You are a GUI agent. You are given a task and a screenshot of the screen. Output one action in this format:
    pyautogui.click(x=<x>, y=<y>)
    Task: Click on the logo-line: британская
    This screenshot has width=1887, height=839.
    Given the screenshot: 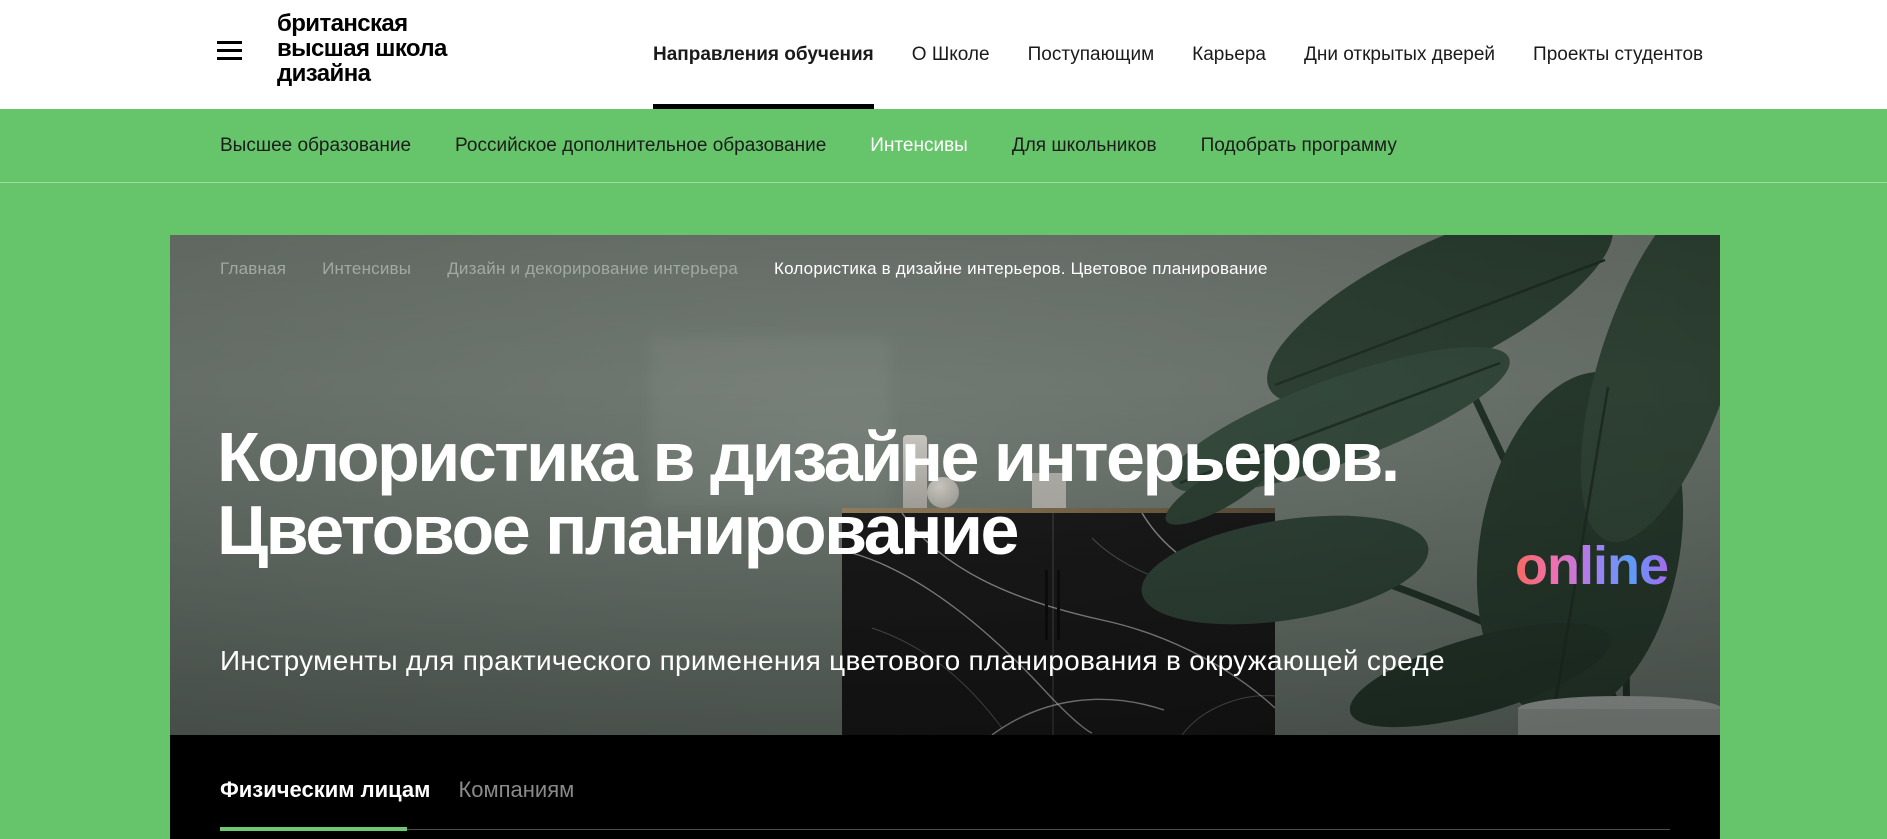 What is the action you would take?
    pyautogui.click(x=342, y=23)
    